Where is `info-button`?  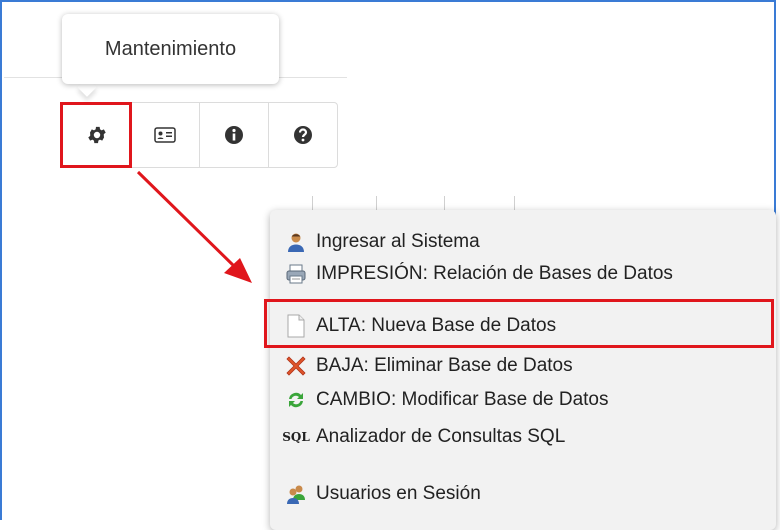
info-button is located at coordinates (234, 135).